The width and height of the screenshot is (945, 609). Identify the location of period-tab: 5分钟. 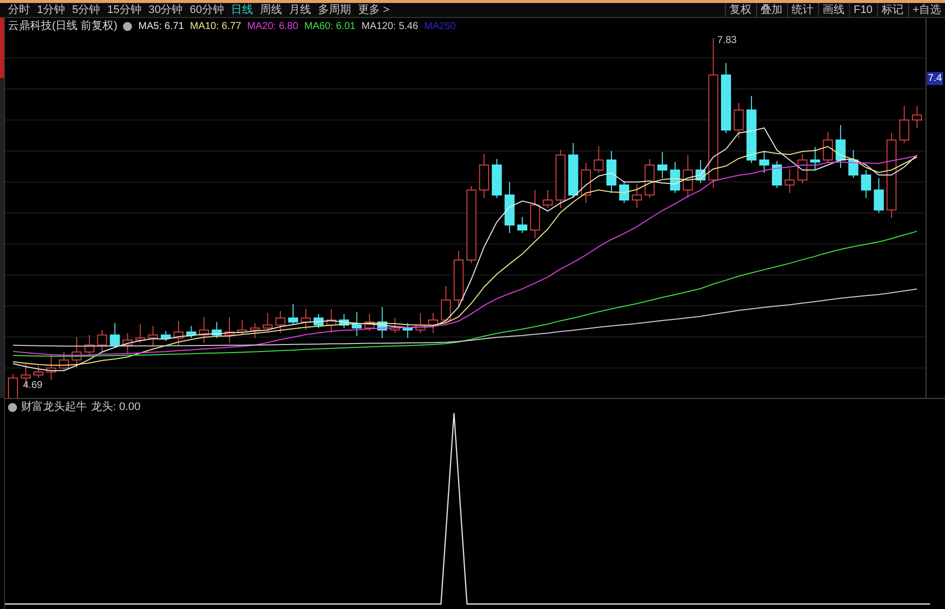
(86, 10).